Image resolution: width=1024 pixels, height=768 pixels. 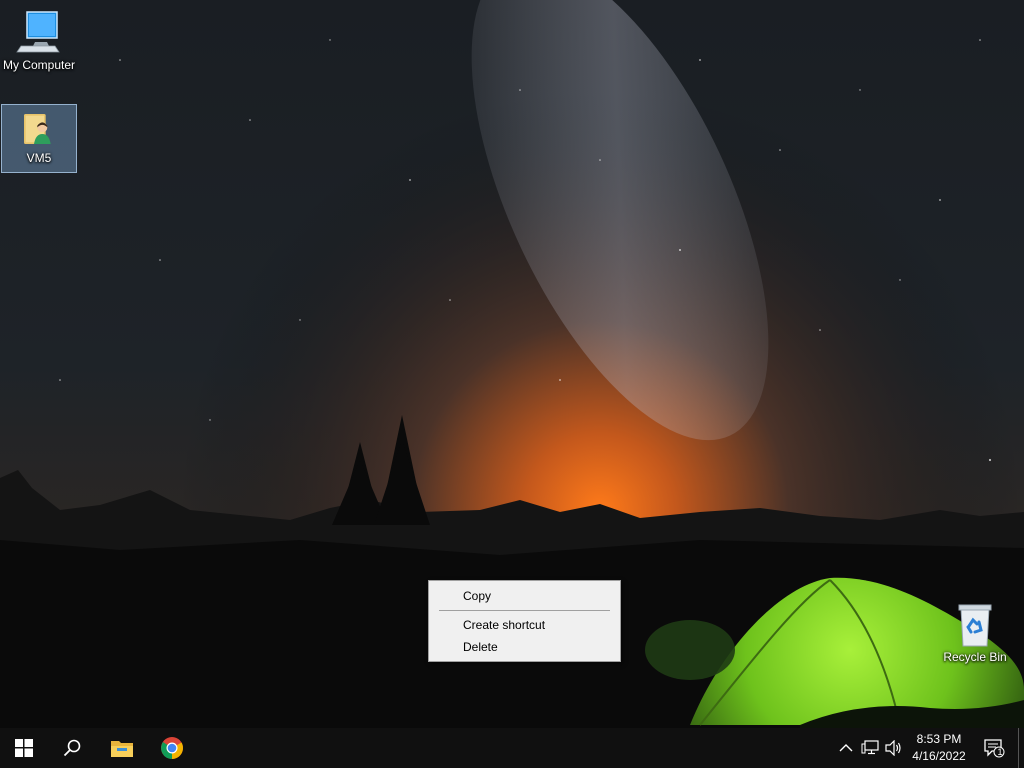 I want to click on menu-separator, so click(x=524, y=610).